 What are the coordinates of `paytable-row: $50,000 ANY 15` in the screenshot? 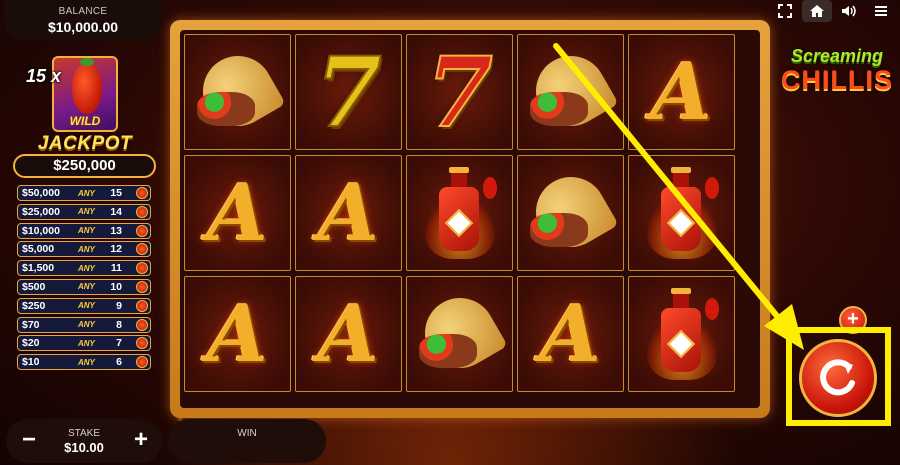 It's located at (84, 193).